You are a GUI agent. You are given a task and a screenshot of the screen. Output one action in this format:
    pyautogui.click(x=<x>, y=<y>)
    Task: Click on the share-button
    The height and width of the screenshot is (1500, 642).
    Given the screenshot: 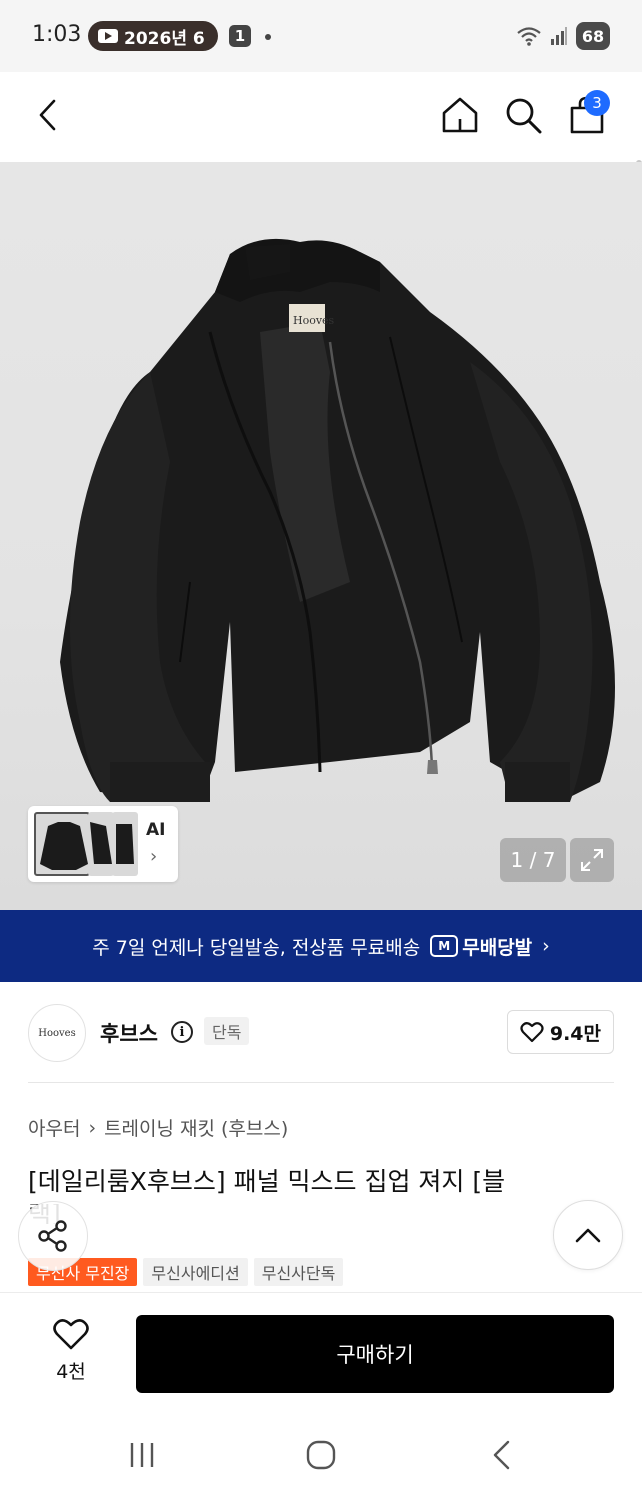 What is the action you would take?
    pyautogui.click(x=53, y=1236)
    